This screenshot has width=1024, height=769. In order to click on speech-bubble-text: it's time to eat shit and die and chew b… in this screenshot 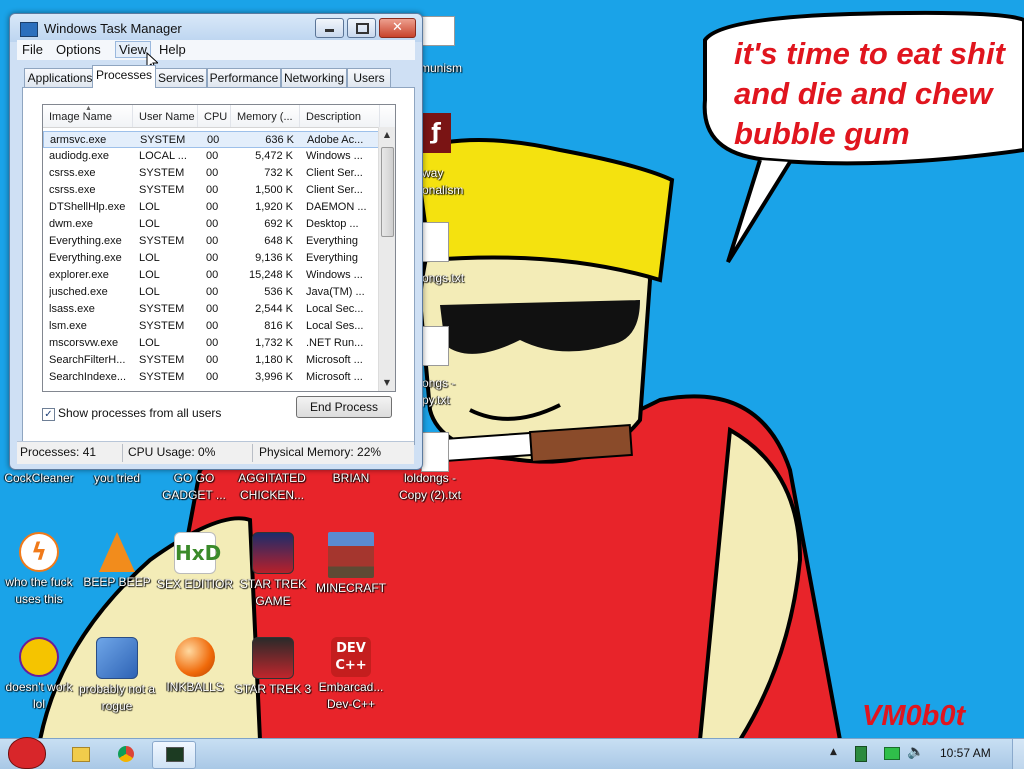, I will do `click(869, 93)`.